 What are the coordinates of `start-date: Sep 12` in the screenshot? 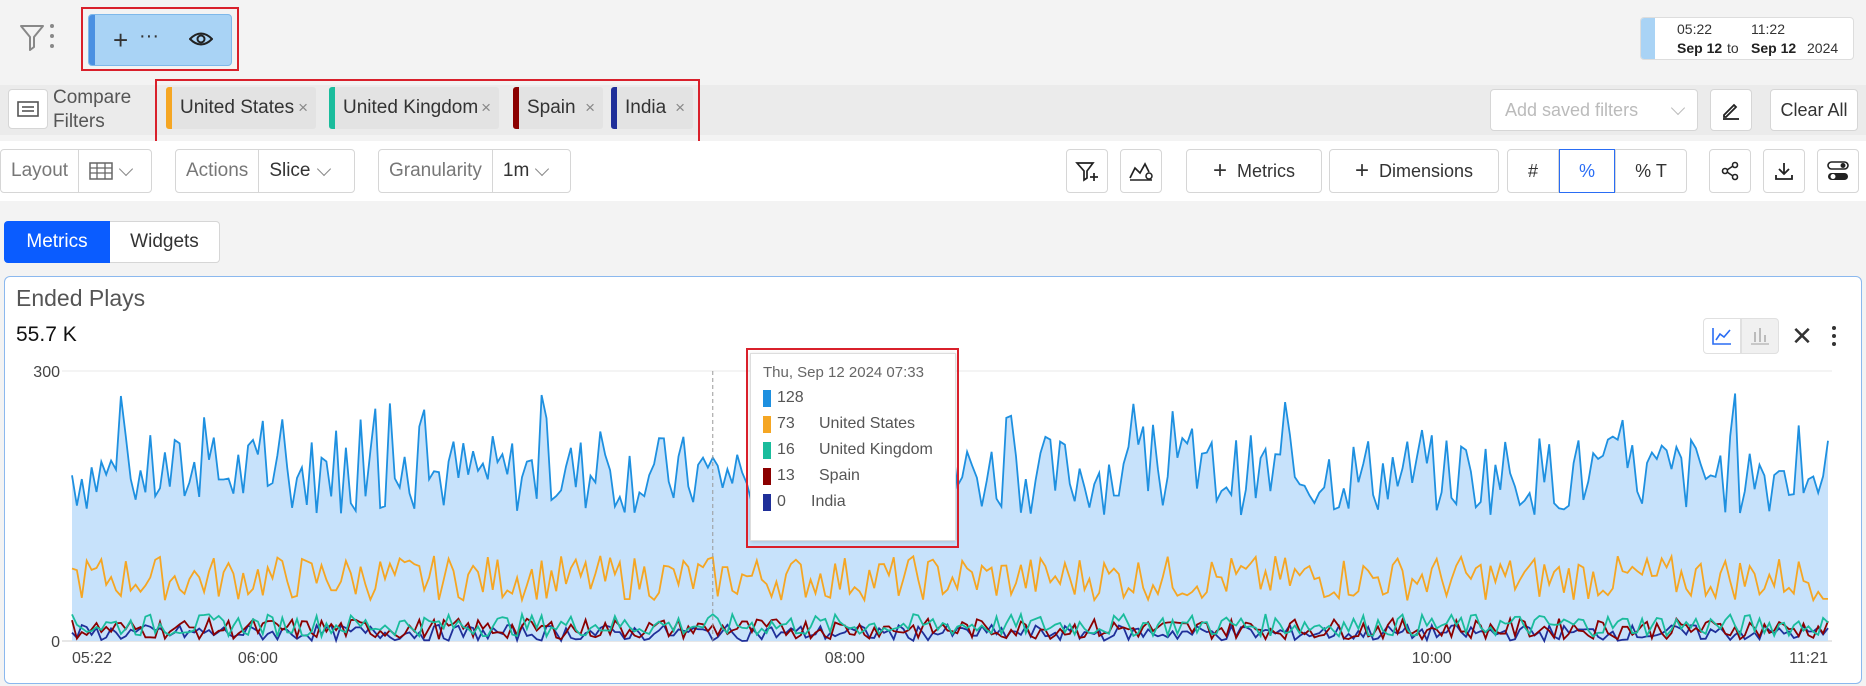 It's located at (1700, 48).